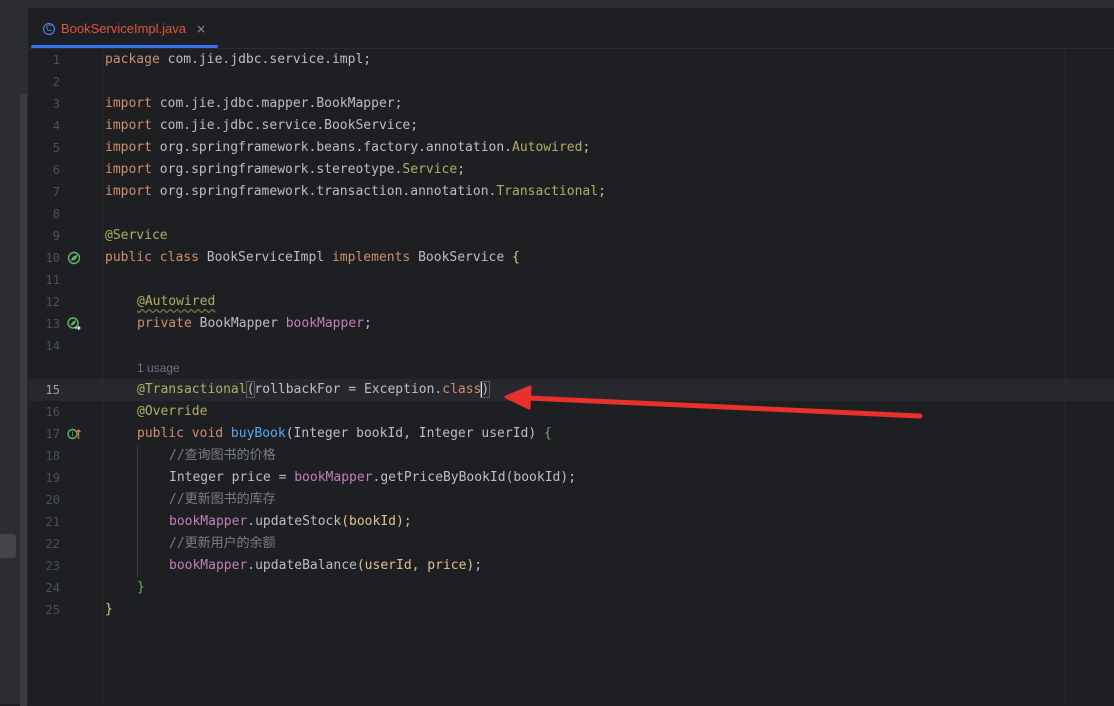  Describe the element at coordinates (52, 412) in the screenshot. I see `line-number: 16` at that location.